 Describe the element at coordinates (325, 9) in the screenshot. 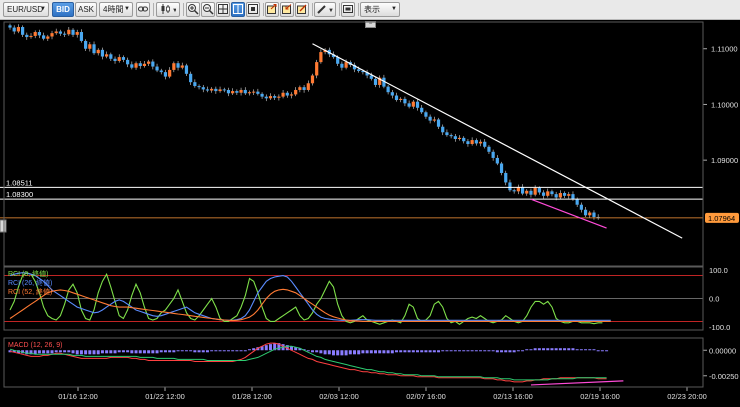

I see `drawing-tool-button: ▼` at that location.